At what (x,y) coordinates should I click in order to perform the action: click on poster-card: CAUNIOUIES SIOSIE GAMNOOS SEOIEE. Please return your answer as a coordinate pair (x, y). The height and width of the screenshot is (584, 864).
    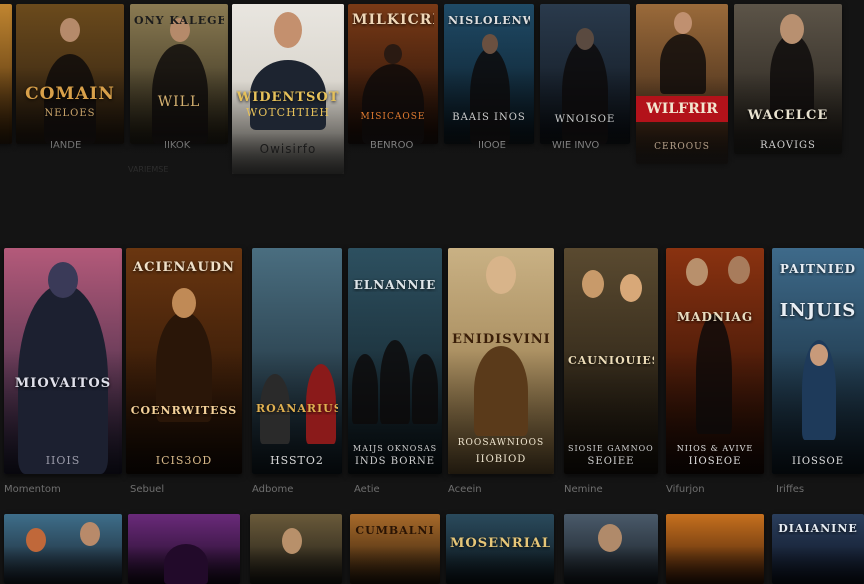
    Looking at the image, I should click on (611, 361).